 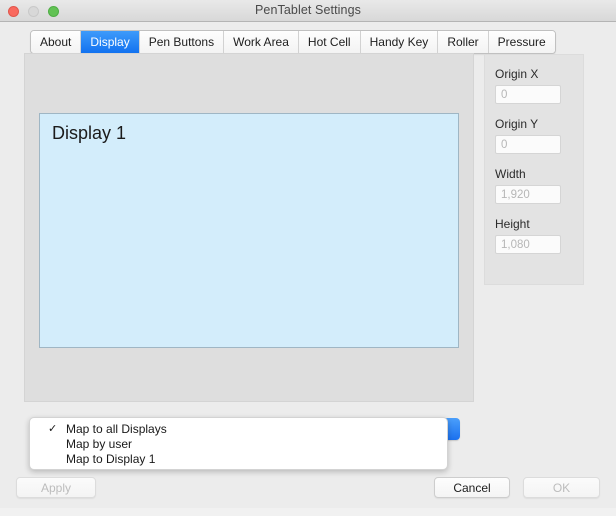 What do you see at coordinates (99, 444) in the screenshot?
I see `menu-item-label: Map by user` at bounding box center [99, 444].